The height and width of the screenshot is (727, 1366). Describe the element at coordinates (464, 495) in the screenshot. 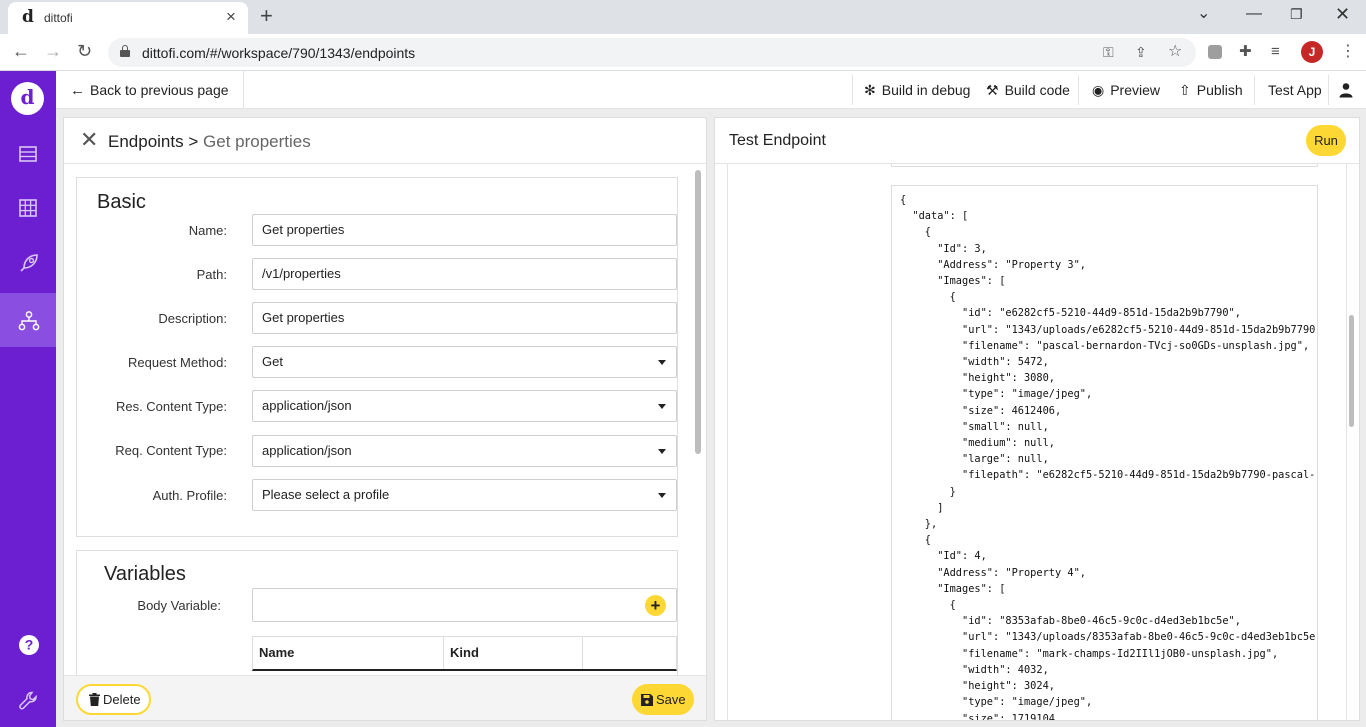

I see `auth-profile-select: Please select a profile` at that location.